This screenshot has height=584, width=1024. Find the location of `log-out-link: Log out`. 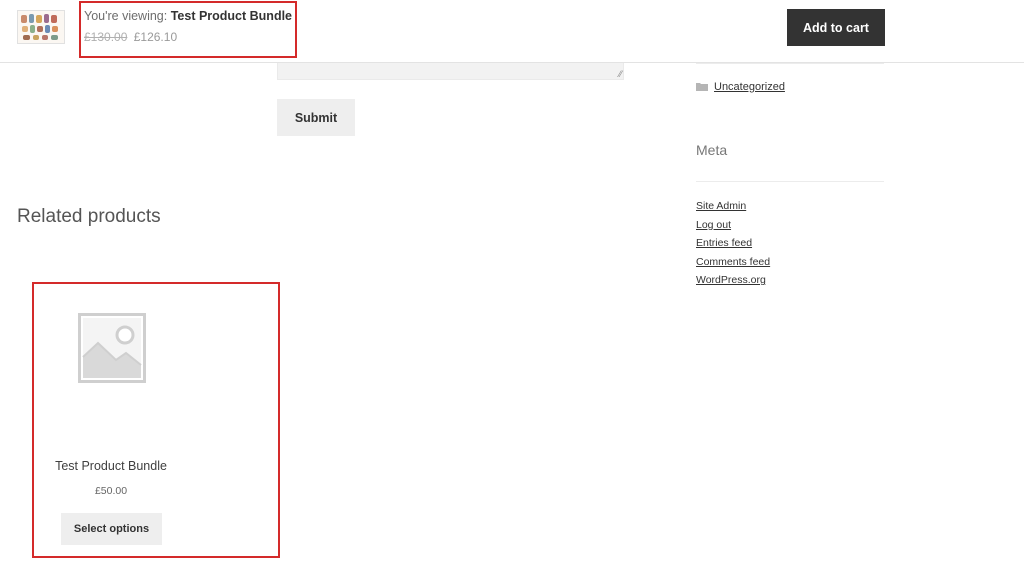

log-out-link: Log out is located at coordinates (713, 225).